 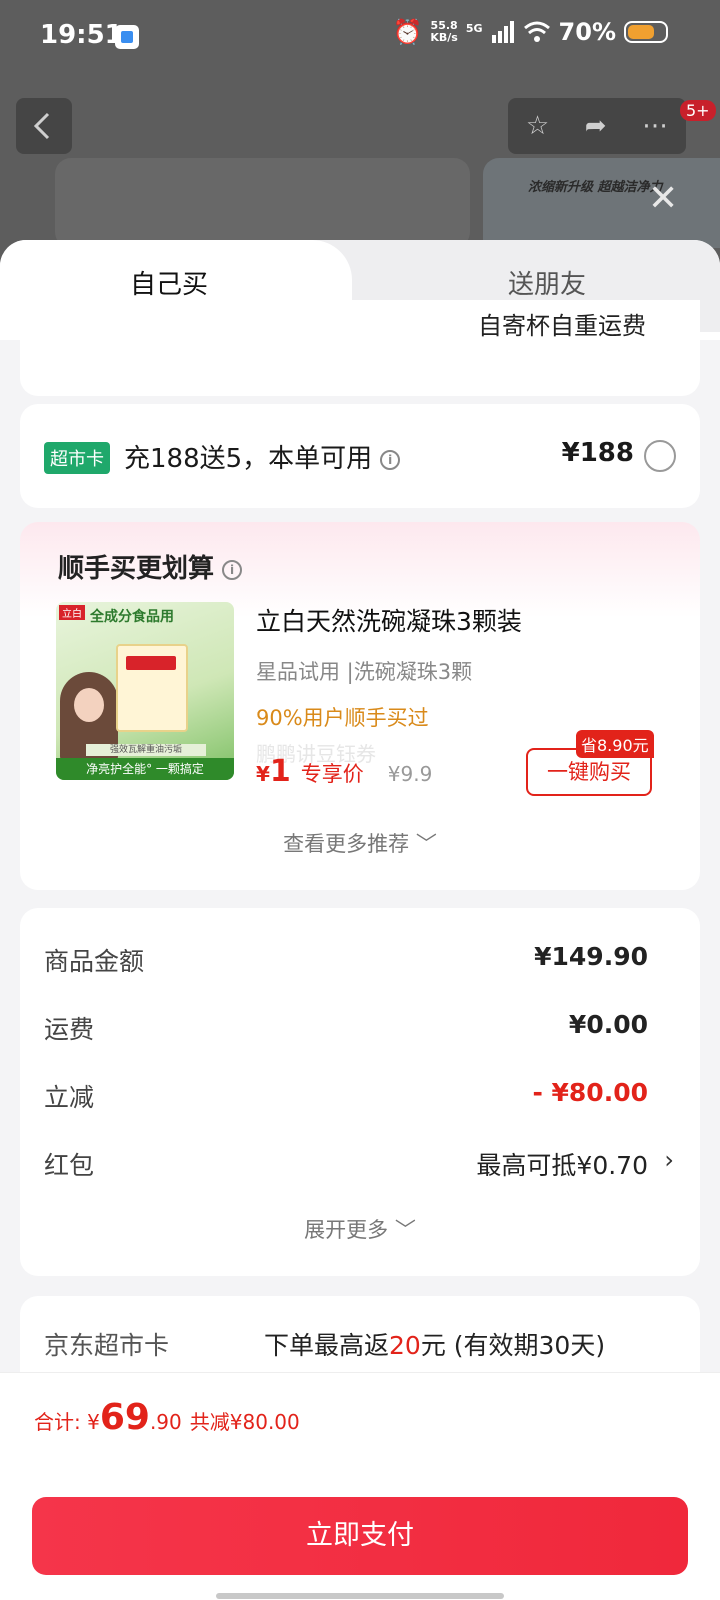 I want to click on status-icons: ⏰ 55.8 KB/s 5G 70%, so click(x=530, y=32).